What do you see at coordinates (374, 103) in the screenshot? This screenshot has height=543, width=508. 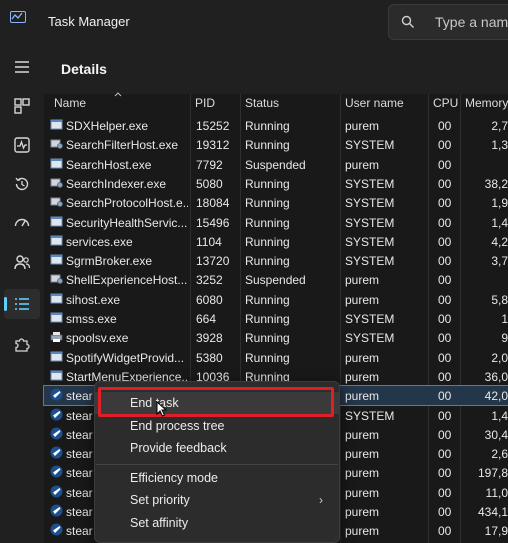 I see `column-header-user-name: User name` at bounding box center [374, 103].